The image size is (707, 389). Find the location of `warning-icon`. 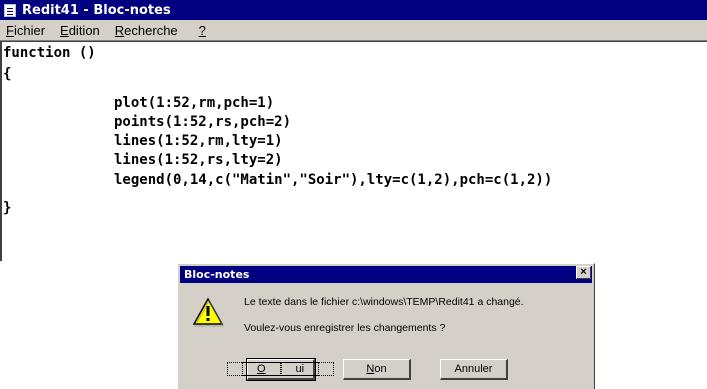

warning-icon is located at coordinates (208, 312).